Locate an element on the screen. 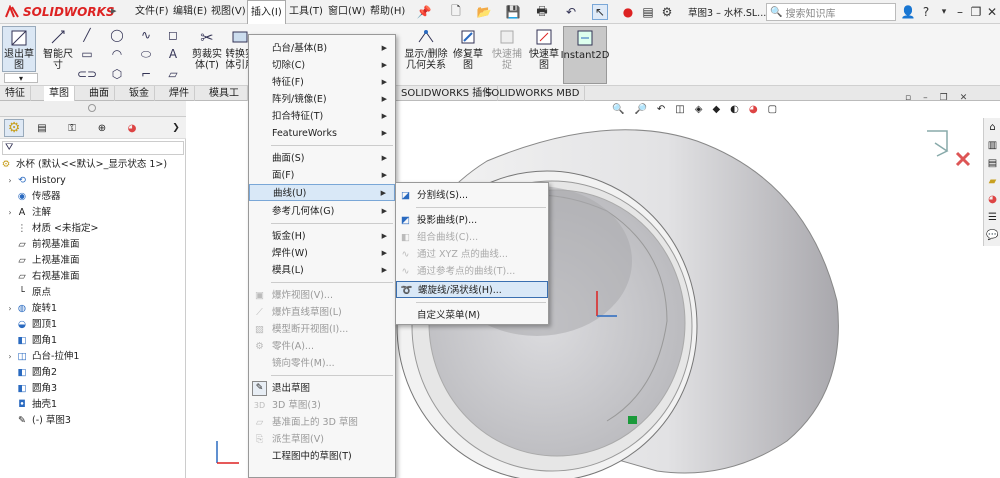  tab-sketch: 草图 is located at coordinates (59, 93).